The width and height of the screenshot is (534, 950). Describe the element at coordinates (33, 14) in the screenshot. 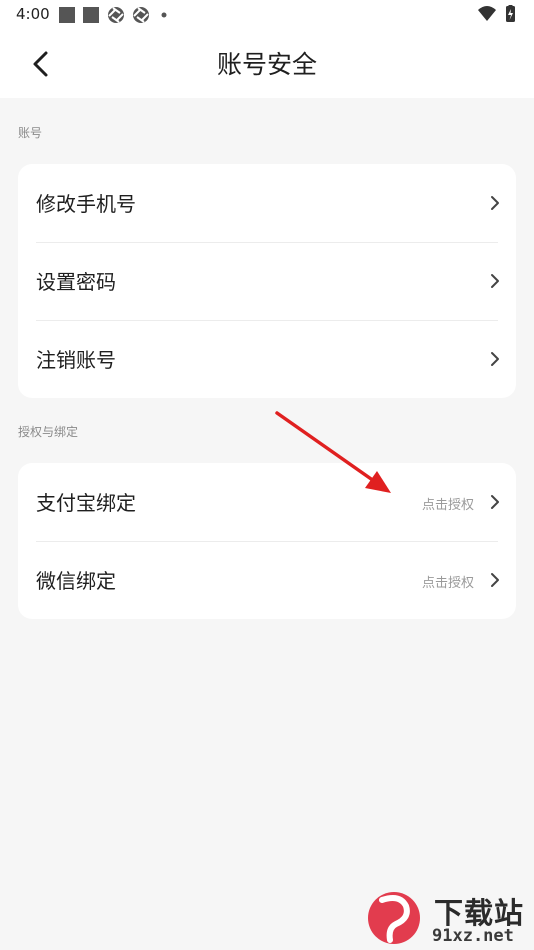

I see `status-time: 4:00` at that location.